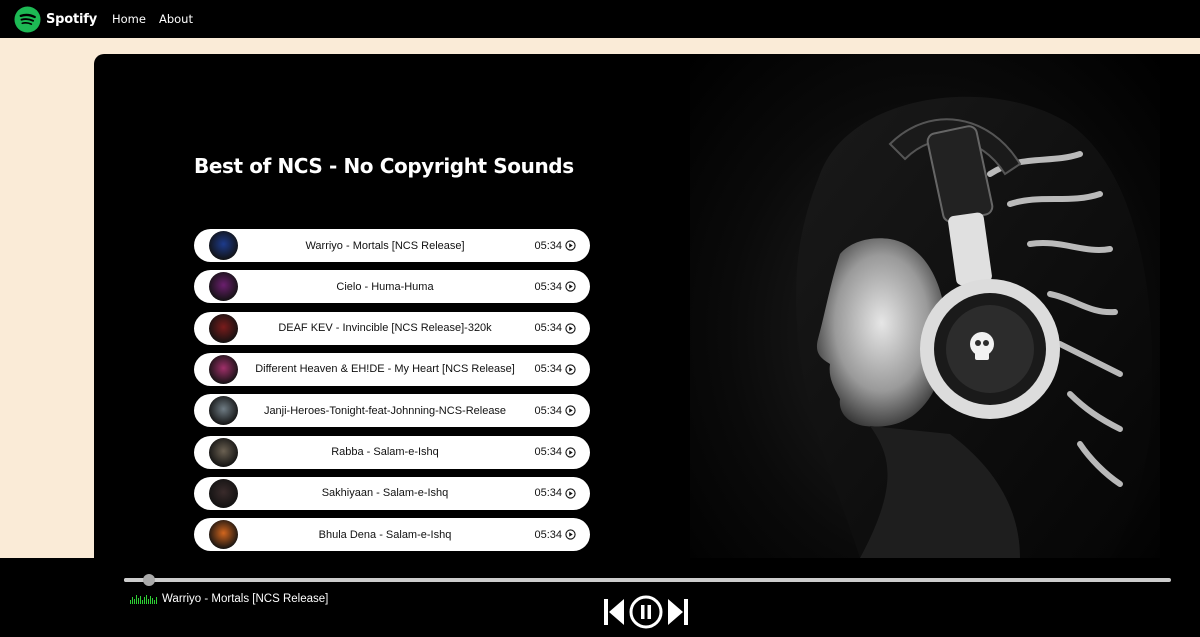 The height and width of the screenshot is (637, 1200). Describe the element at coordinates (678, 612) in the screenshot. I see `next-icon` at that location.